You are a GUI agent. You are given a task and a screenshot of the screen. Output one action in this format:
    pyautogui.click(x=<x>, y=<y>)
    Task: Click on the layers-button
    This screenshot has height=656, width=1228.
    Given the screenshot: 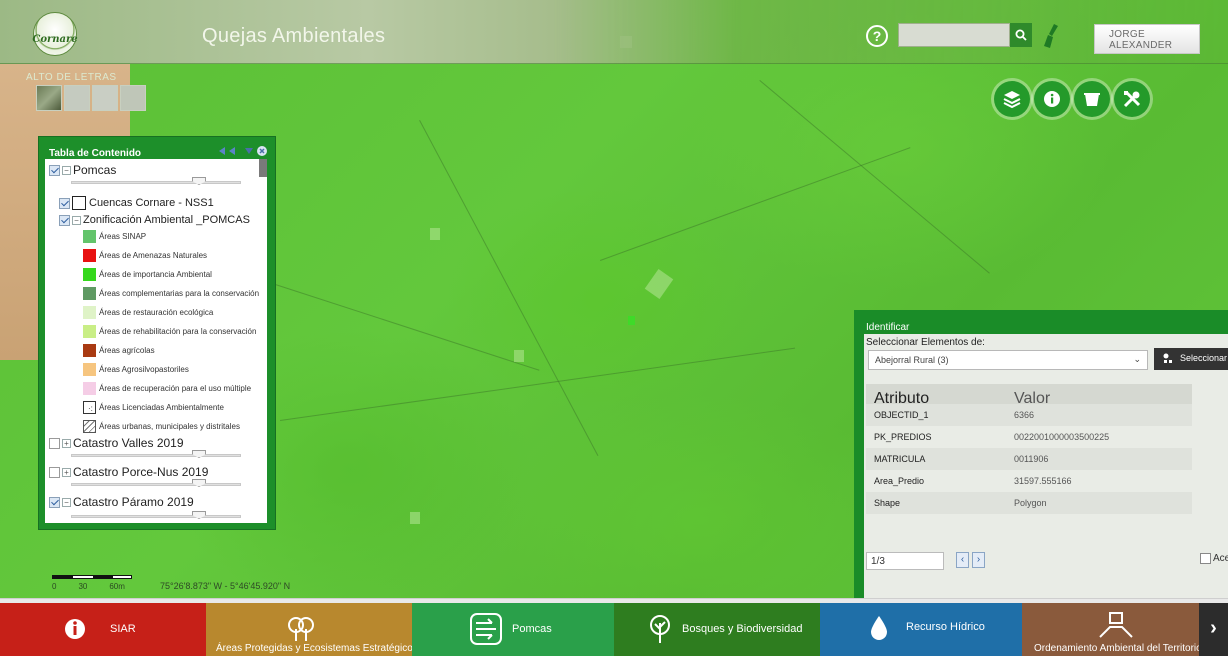 What is the action you would take?
    pyautogui.click(x=1012, y=99)
    